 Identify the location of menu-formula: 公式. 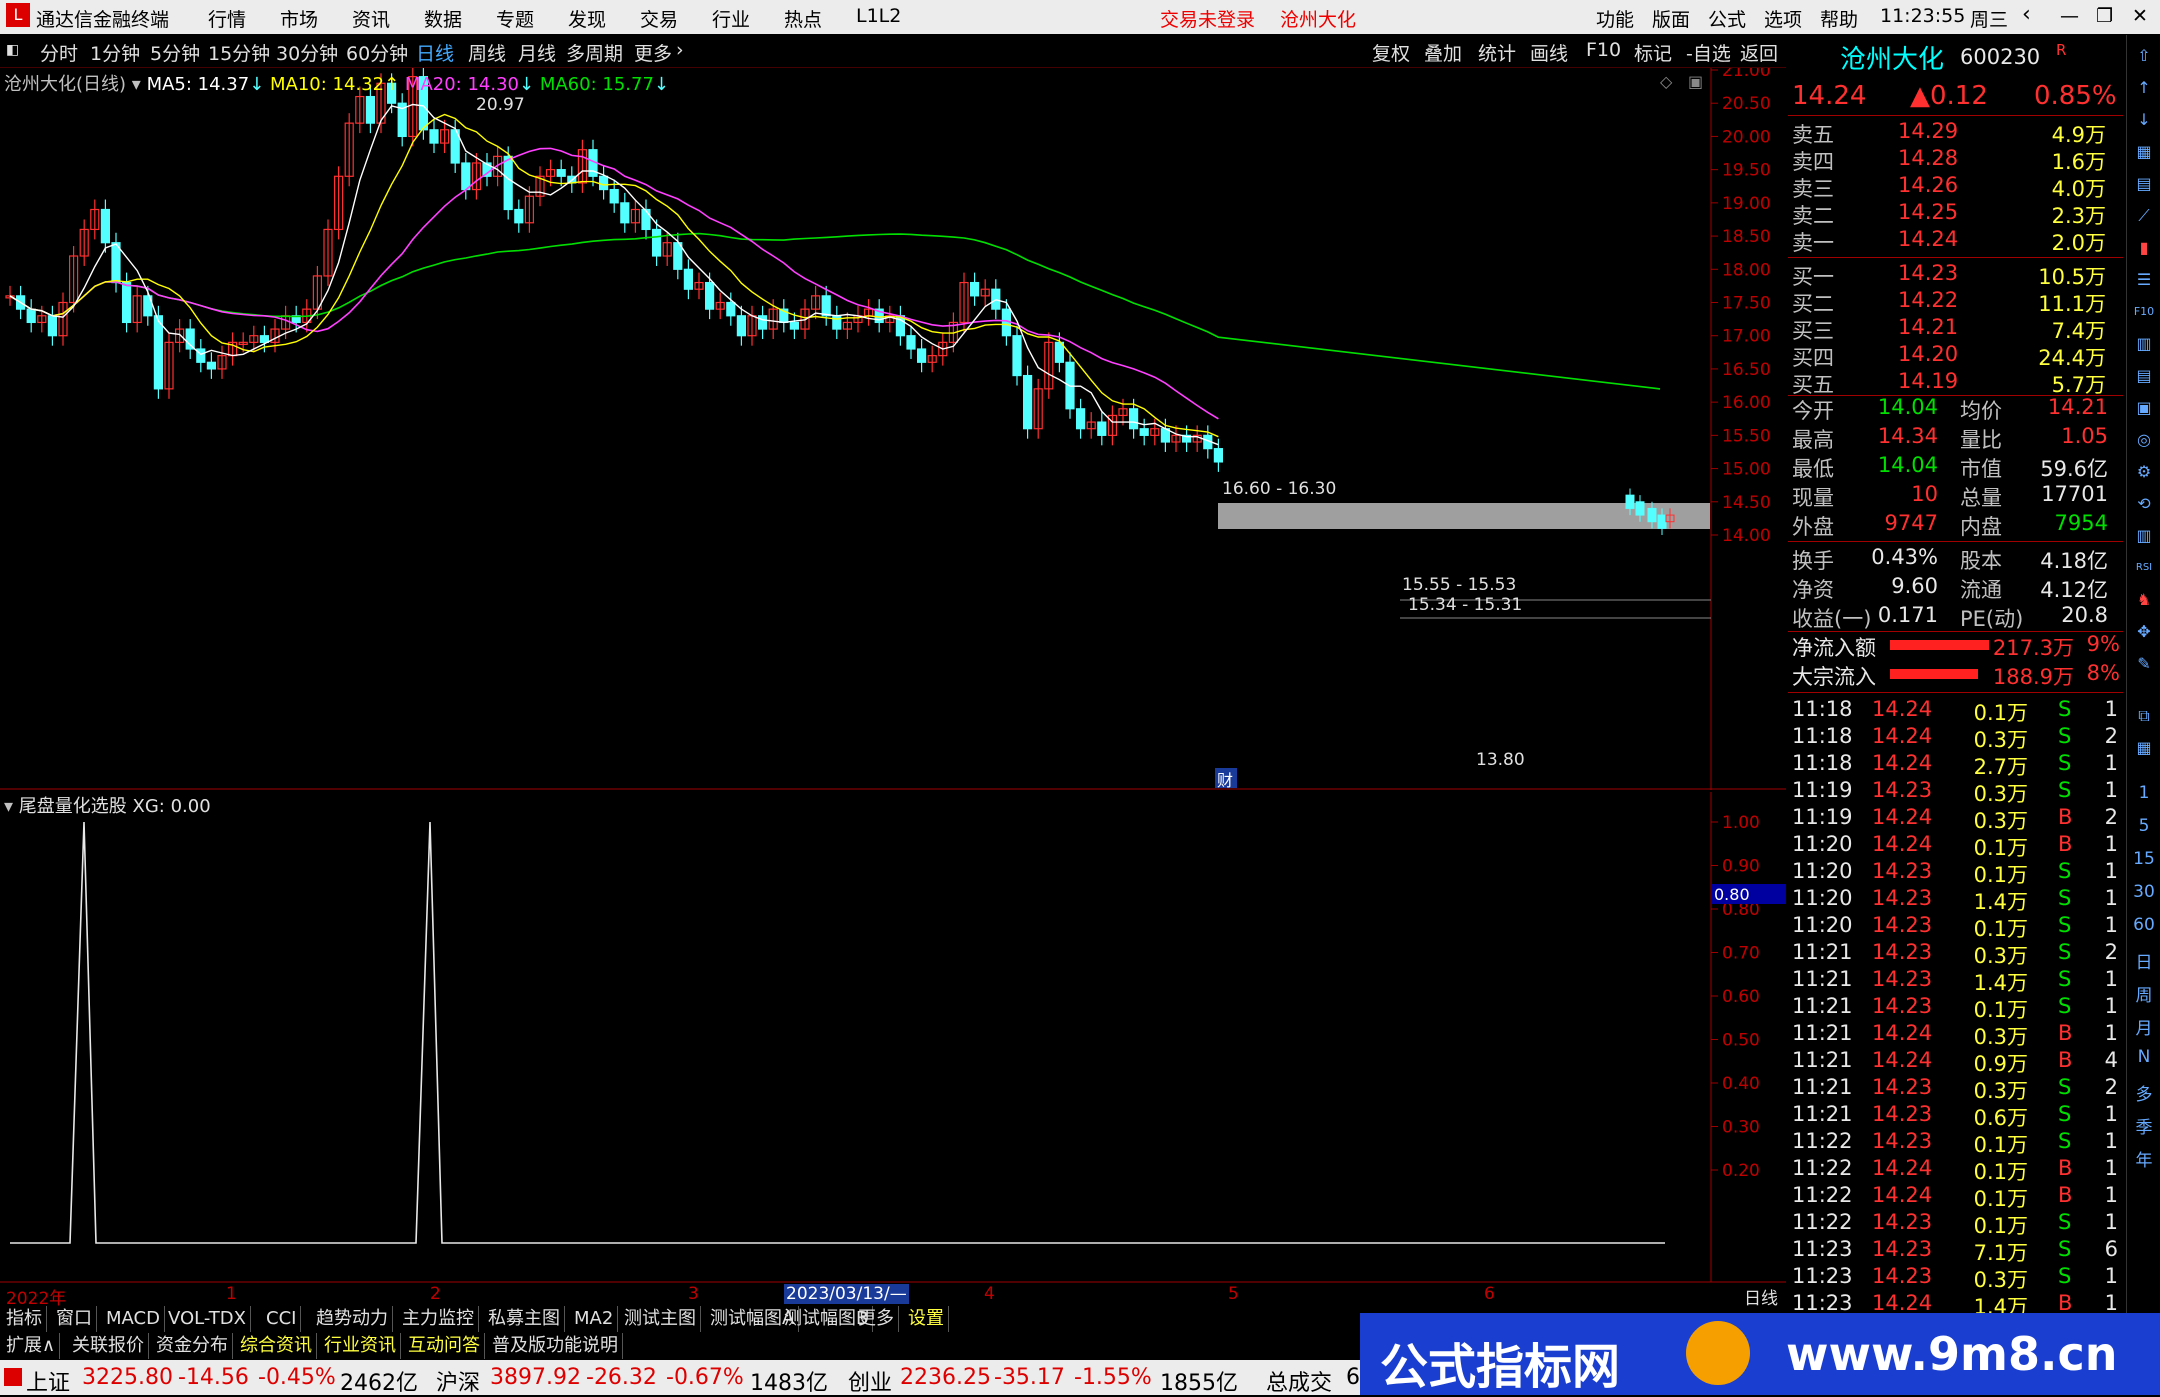
(1727, 18).